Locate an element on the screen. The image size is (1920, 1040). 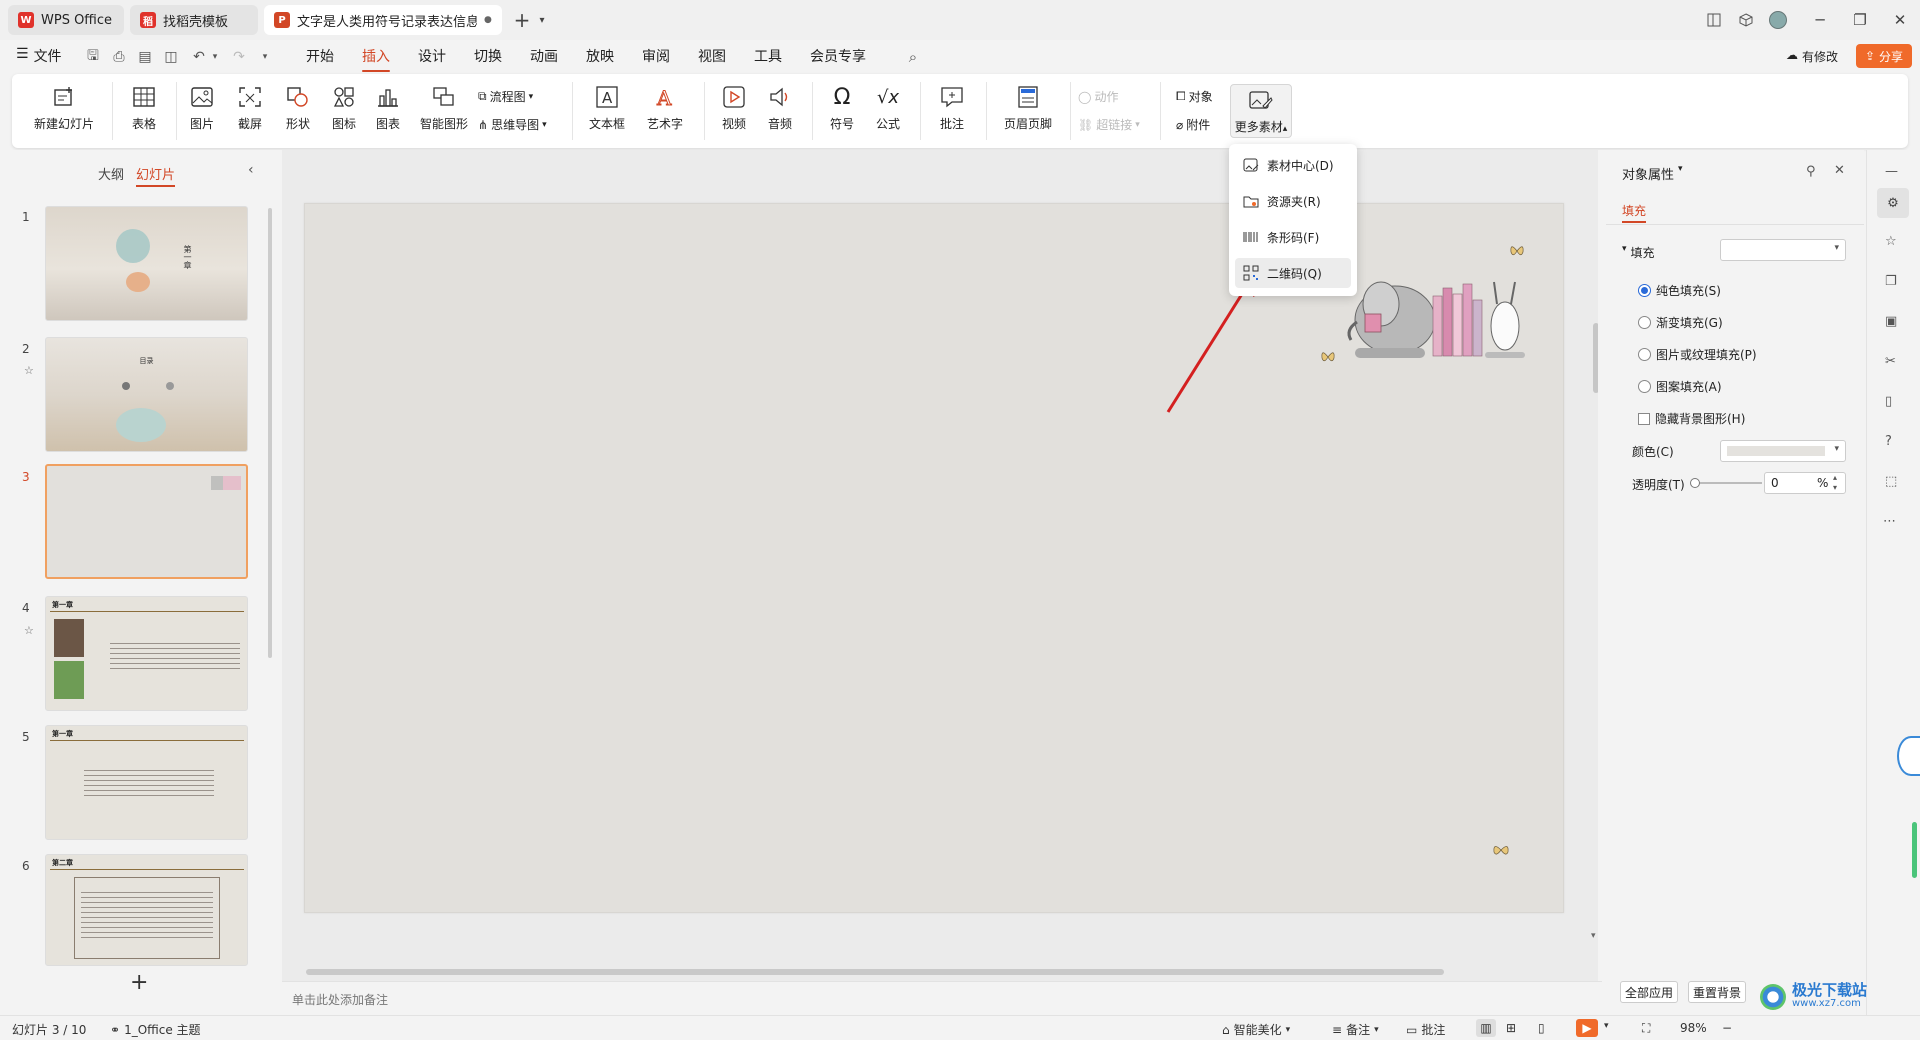
close-panel-icon: ✕ is located at coordinates (1839, 170).